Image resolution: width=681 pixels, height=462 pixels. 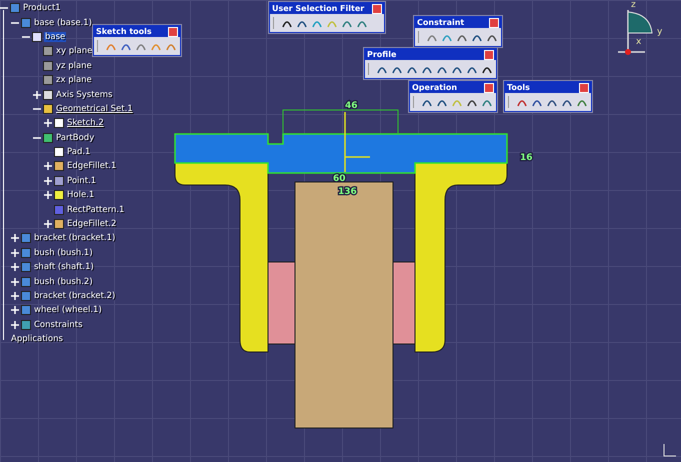 What do you see at coordinates (74, 296) in the screenshot?
I see `tree-item: bracket (bracket.2)` at bounding box center [74, 296].